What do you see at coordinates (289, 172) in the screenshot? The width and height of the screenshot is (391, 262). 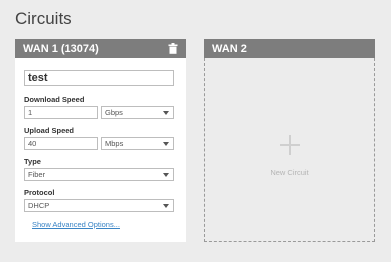 I see `new-circuit-label: New Circuit` at bounding box center [289, 172].